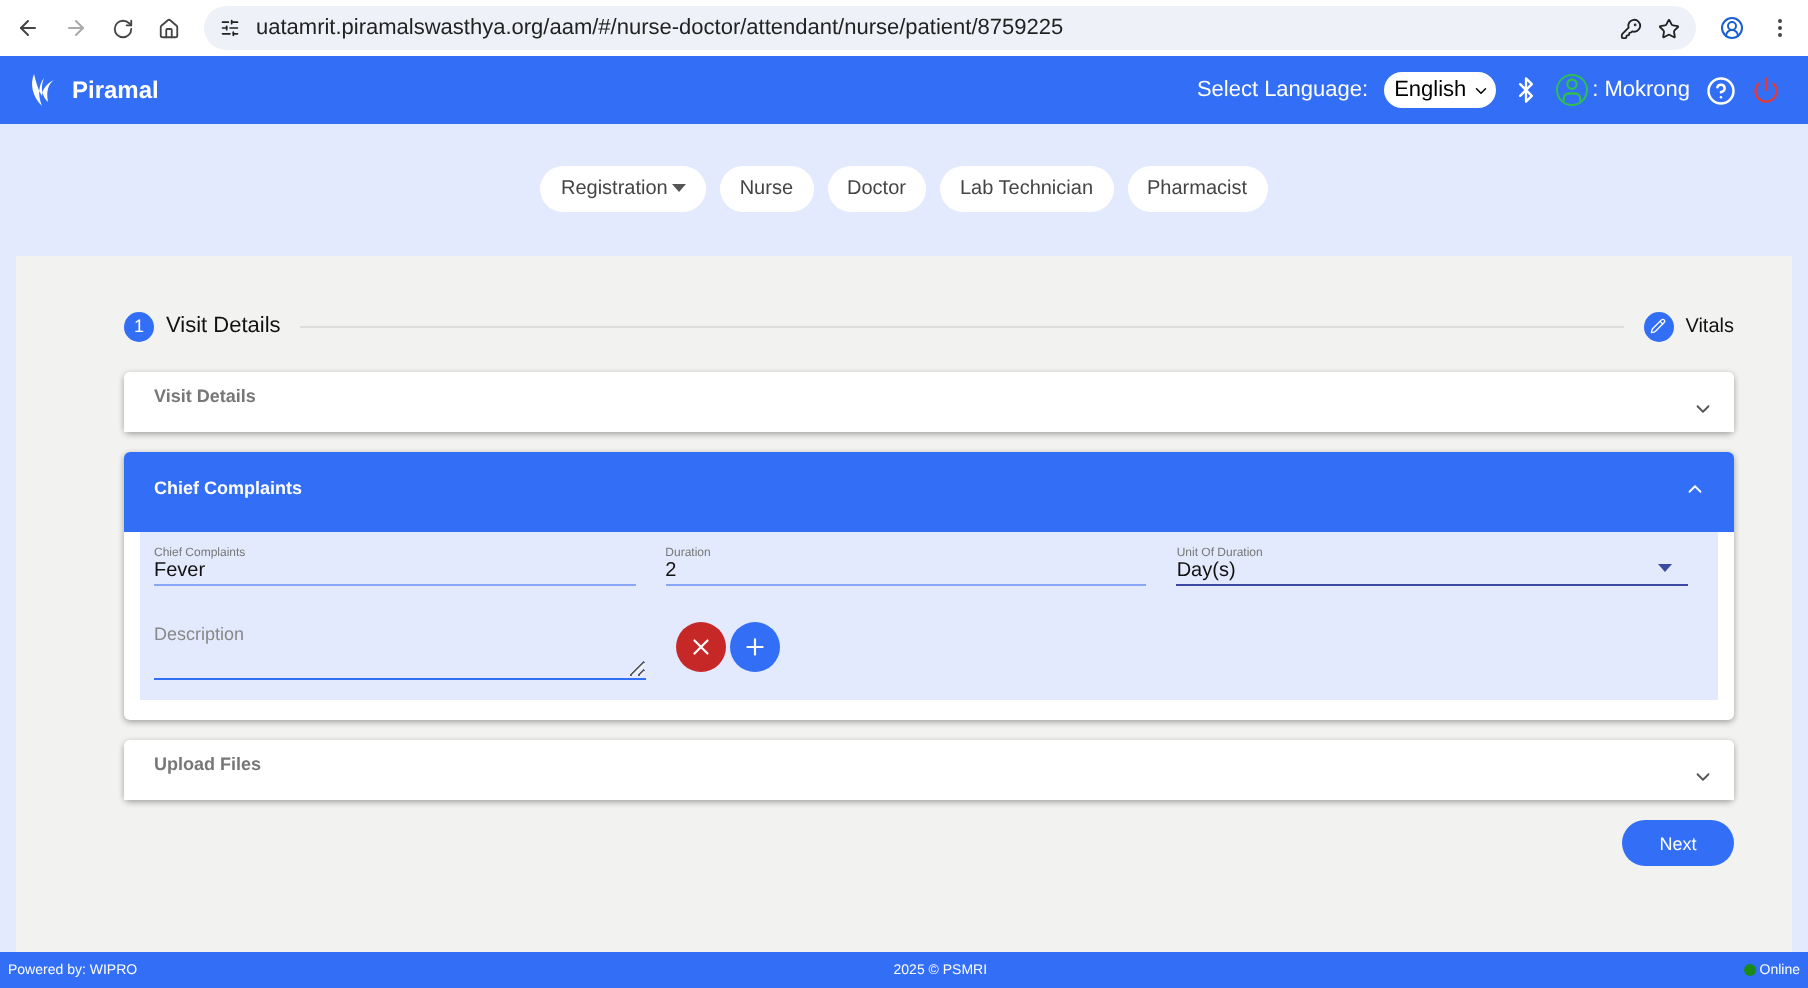 The image size is (1808, 988). I want to click on address-bar: uatamrit.piramalswasthya.org/aam/#/nurse-doctor/attendant/nurse/patient/8759225, so click(950, 28).